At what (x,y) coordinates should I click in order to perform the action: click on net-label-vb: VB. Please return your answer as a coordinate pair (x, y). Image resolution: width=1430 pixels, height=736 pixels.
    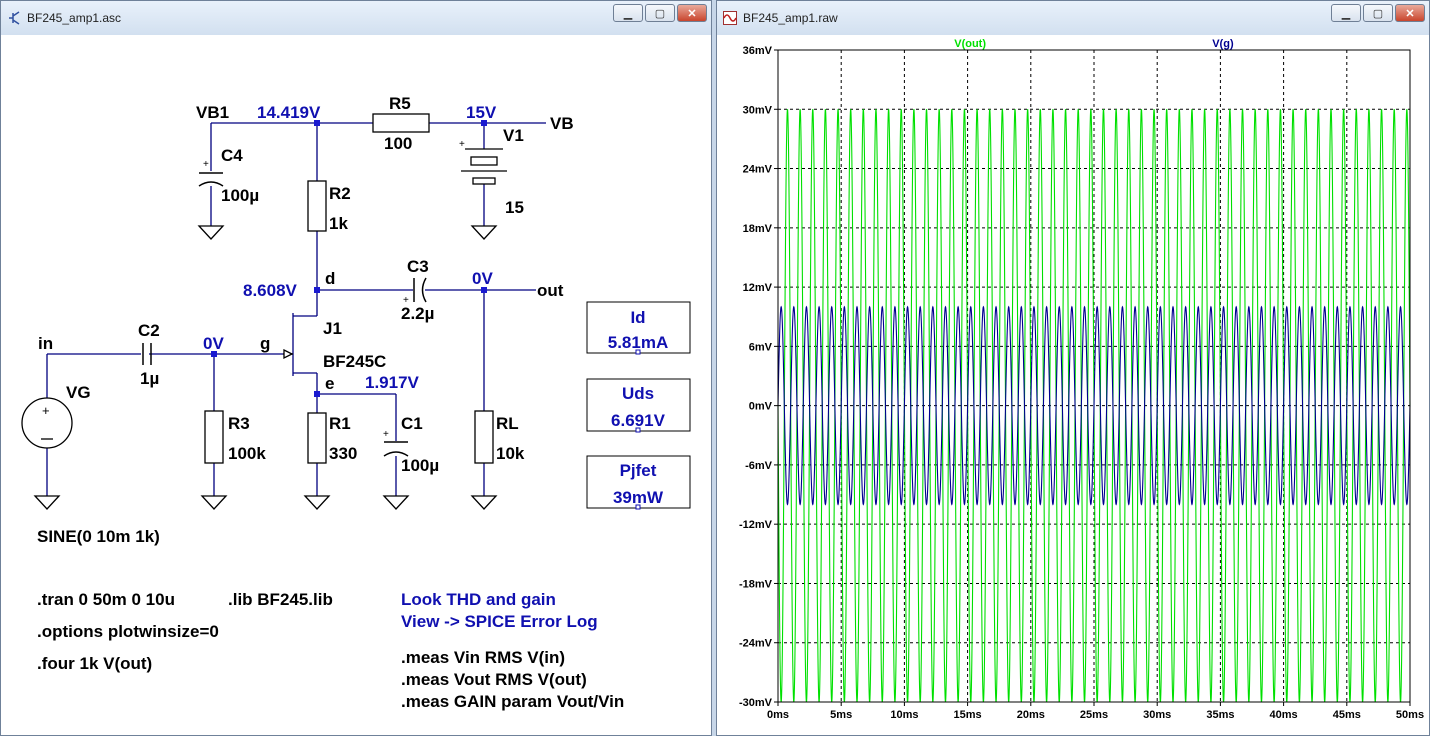
    Looking at the image, I should click on (562, 123).